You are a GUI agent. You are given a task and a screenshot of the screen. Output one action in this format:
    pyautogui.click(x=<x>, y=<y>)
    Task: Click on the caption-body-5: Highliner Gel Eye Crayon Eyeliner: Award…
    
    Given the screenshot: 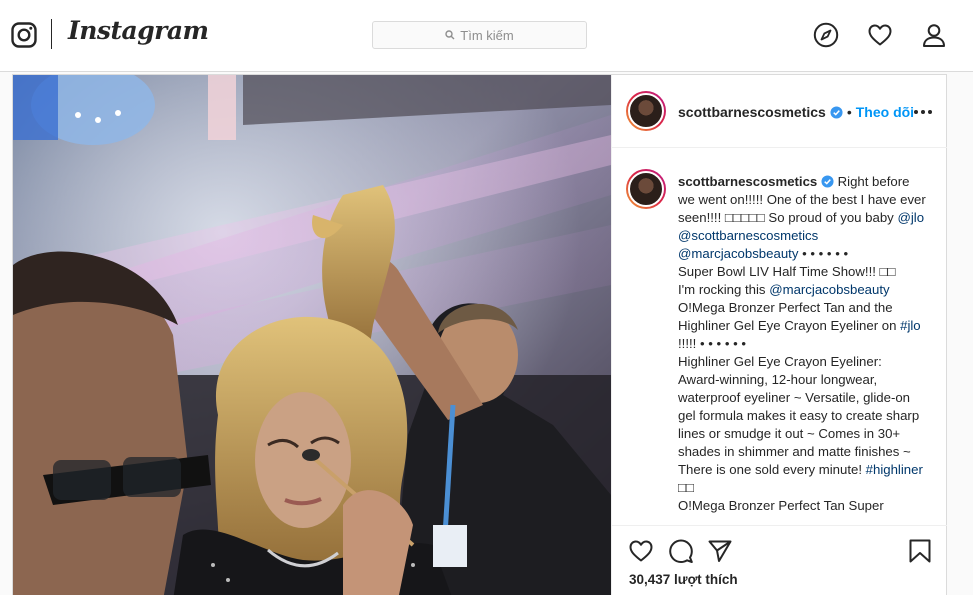 What is the action you would take?
    pyautogui.click(x=799, y=415)
    